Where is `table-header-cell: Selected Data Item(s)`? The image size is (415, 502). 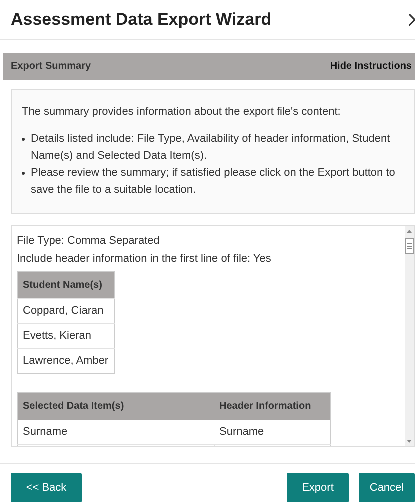 table-header-cell: Selected Data Item(s) is located at coordinates (116, 406).